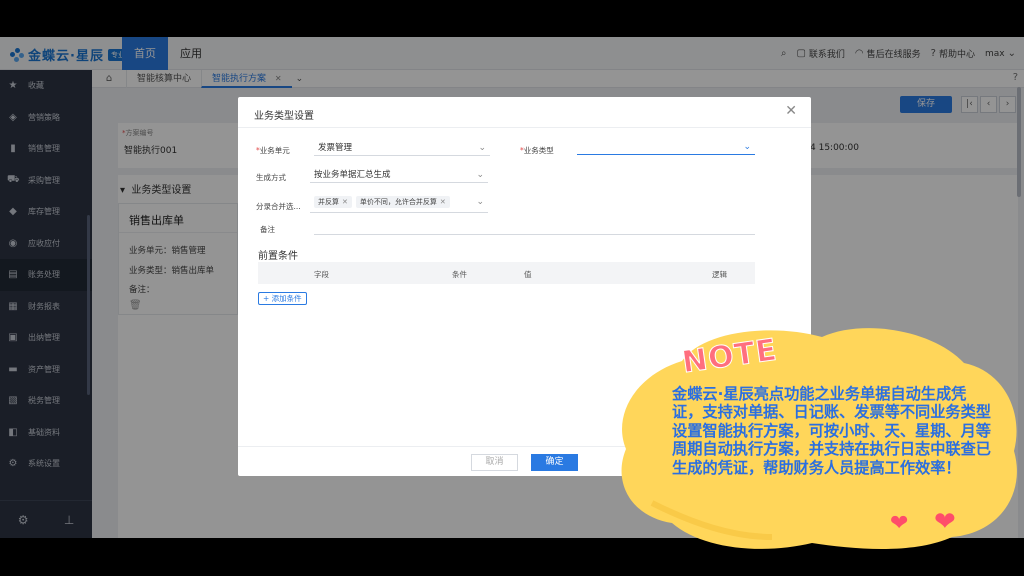 The height and width of the screenshot is (576, 1024). What do you see at coordinates (494, 462) in the screenshot?
I see `cancel-button: 取消` at bounding box center [494, 462].